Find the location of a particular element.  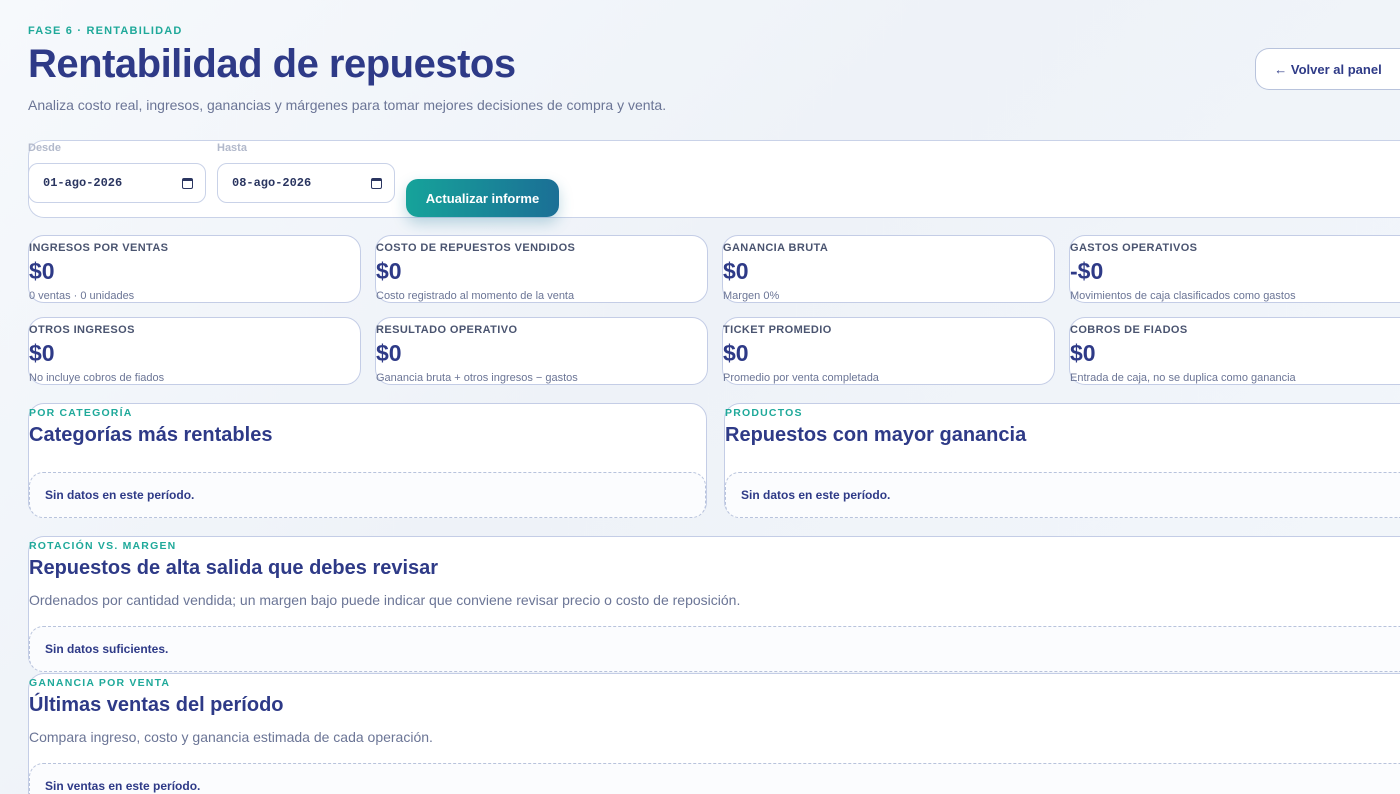

empty-state: Sin ventas en este período. is located at coordinates (714, 778).